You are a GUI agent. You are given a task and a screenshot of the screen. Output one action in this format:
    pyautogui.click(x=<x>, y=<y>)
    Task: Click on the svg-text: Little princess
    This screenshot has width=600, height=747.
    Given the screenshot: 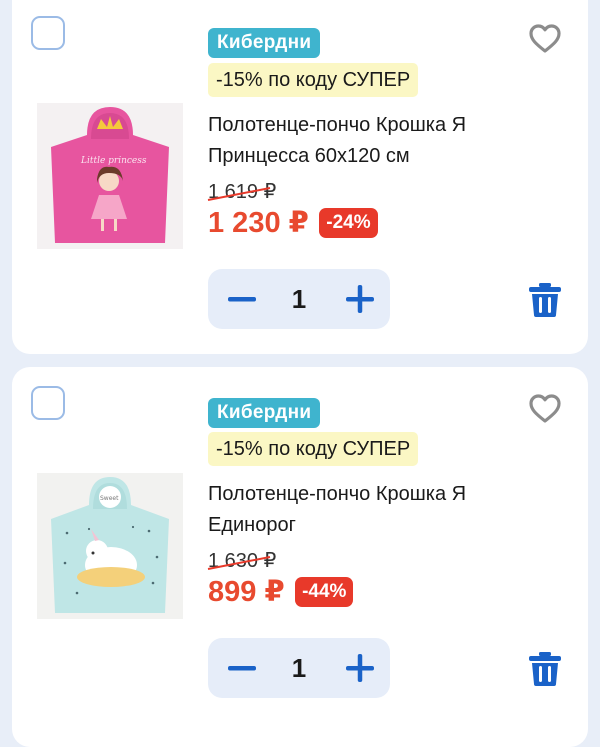 What is the action you would take?
    pyautogui.click(x=113, y=161)
    